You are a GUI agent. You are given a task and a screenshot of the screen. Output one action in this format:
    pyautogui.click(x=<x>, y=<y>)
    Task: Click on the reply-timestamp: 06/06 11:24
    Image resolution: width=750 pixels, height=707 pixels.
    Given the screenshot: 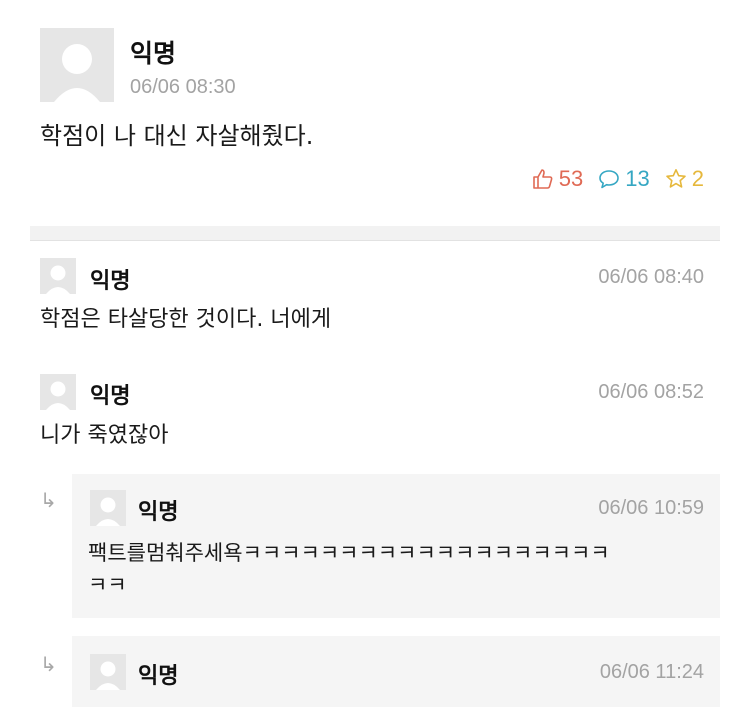 What is the action you would take?
    pyautogui.click(x=651, y=672)
    